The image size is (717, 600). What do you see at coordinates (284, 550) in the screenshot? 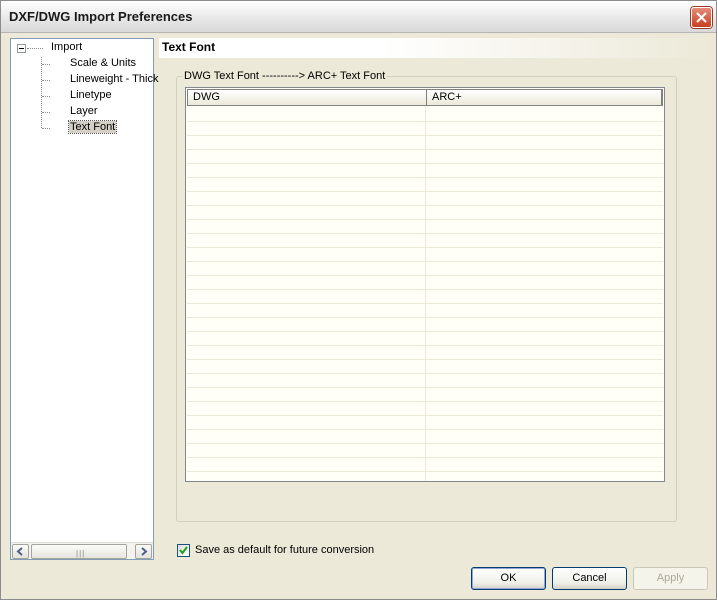
I see `save-default-label: Save as default for future conversion` at bounding box center [284, 550].